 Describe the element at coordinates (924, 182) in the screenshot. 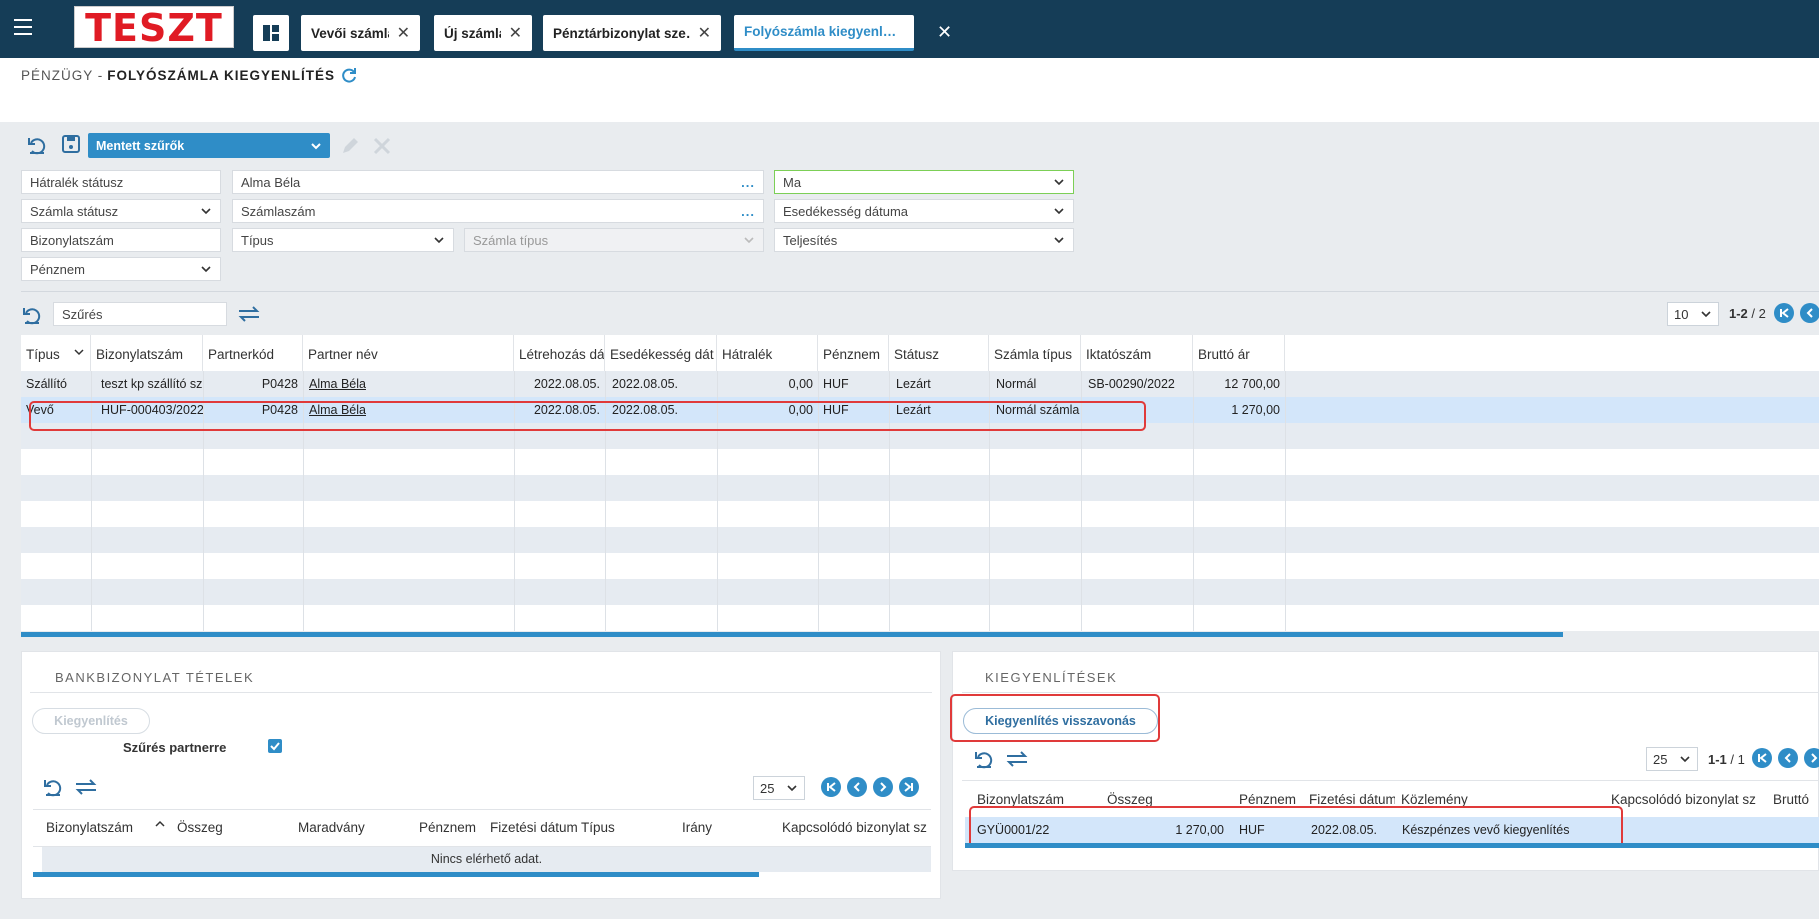

I see `date-preset-select: Ma` at that location.